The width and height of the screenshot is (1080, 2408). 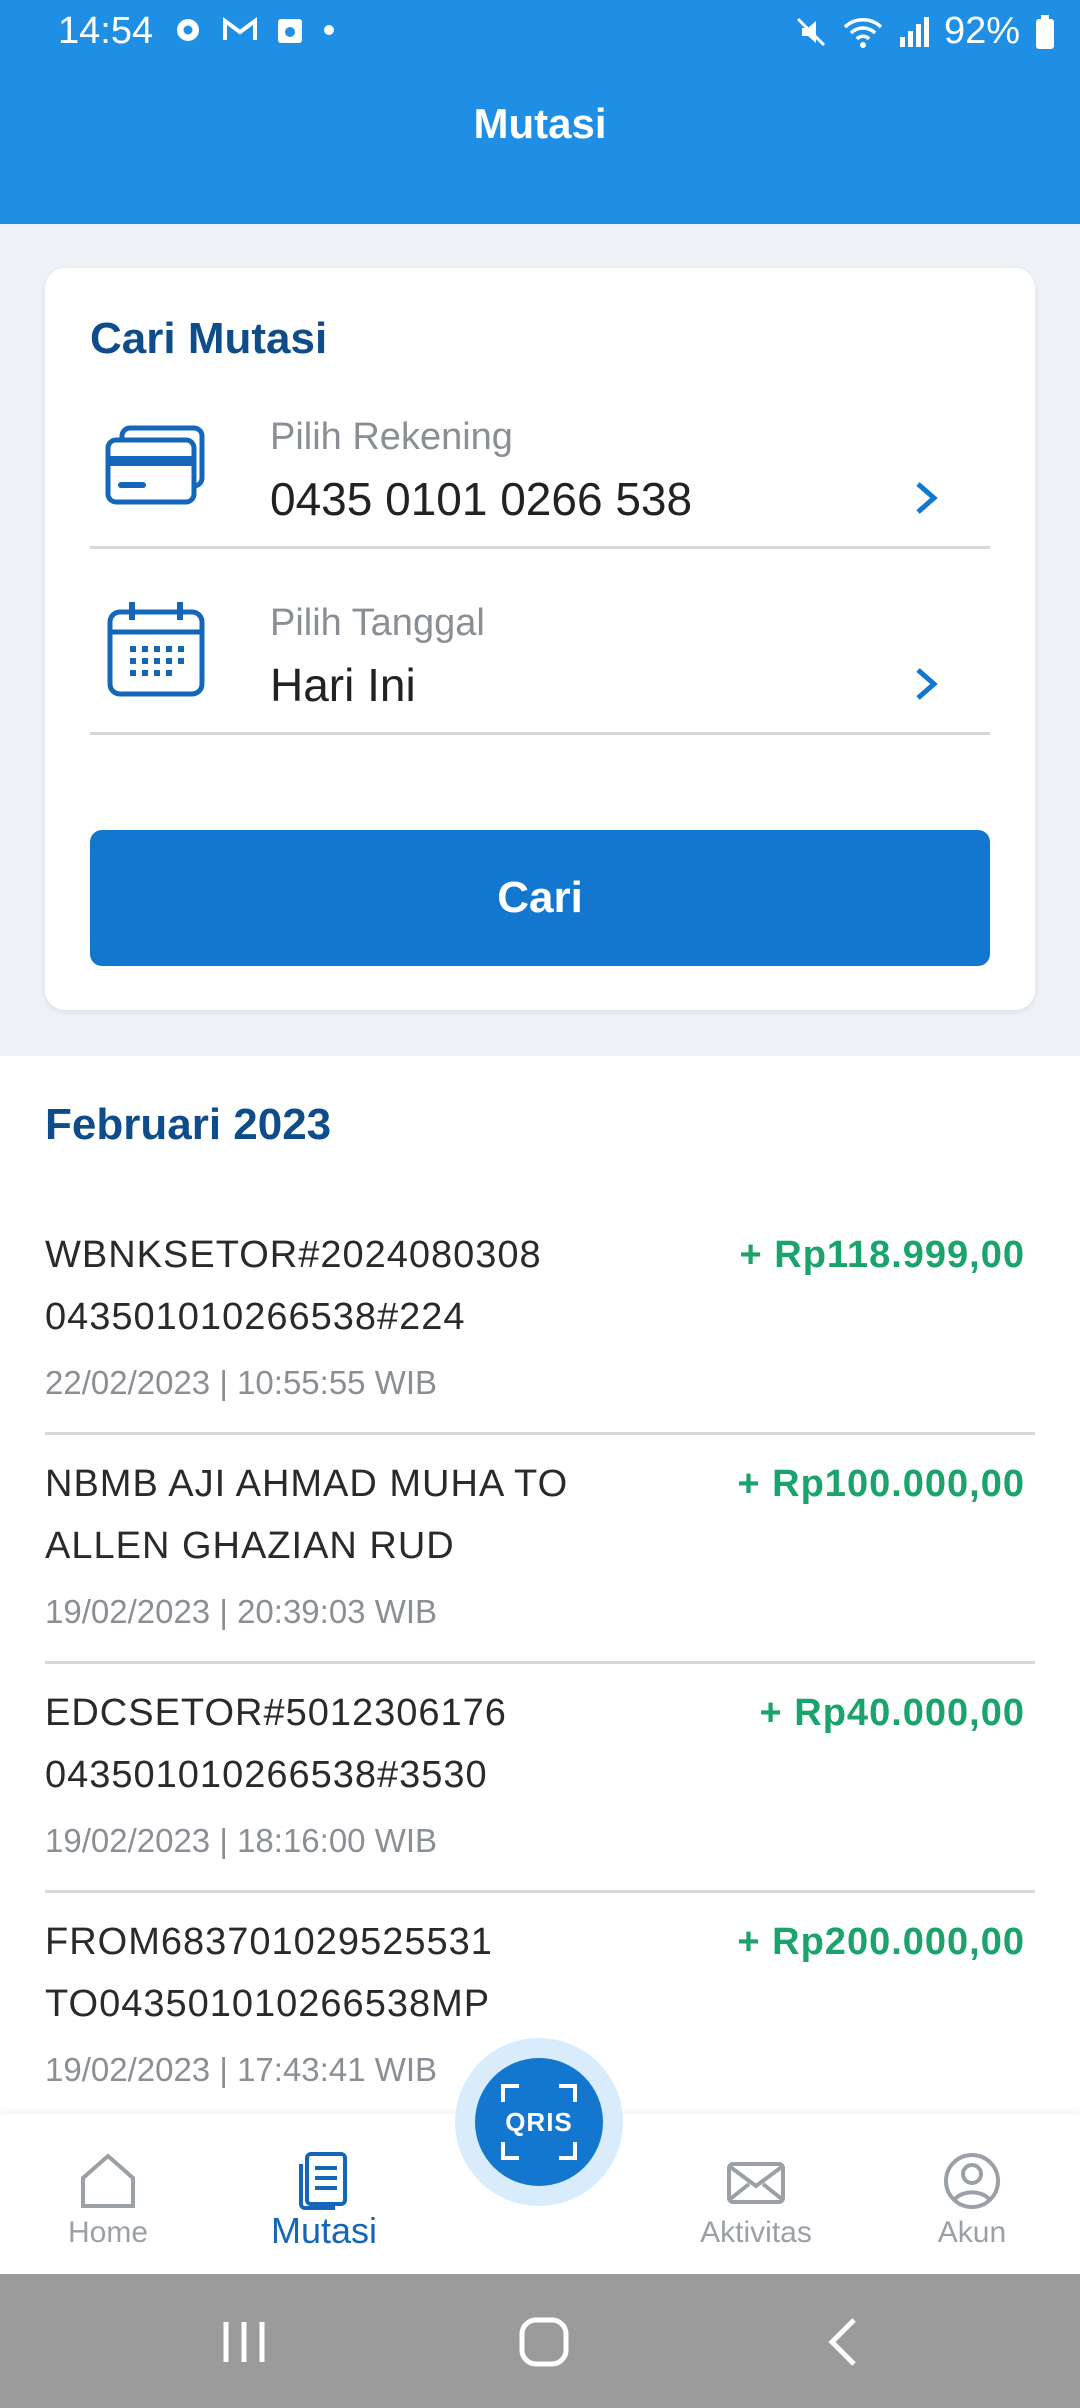 I want to click on account-label: Pilih Rekening, so click(x=391, y=437).